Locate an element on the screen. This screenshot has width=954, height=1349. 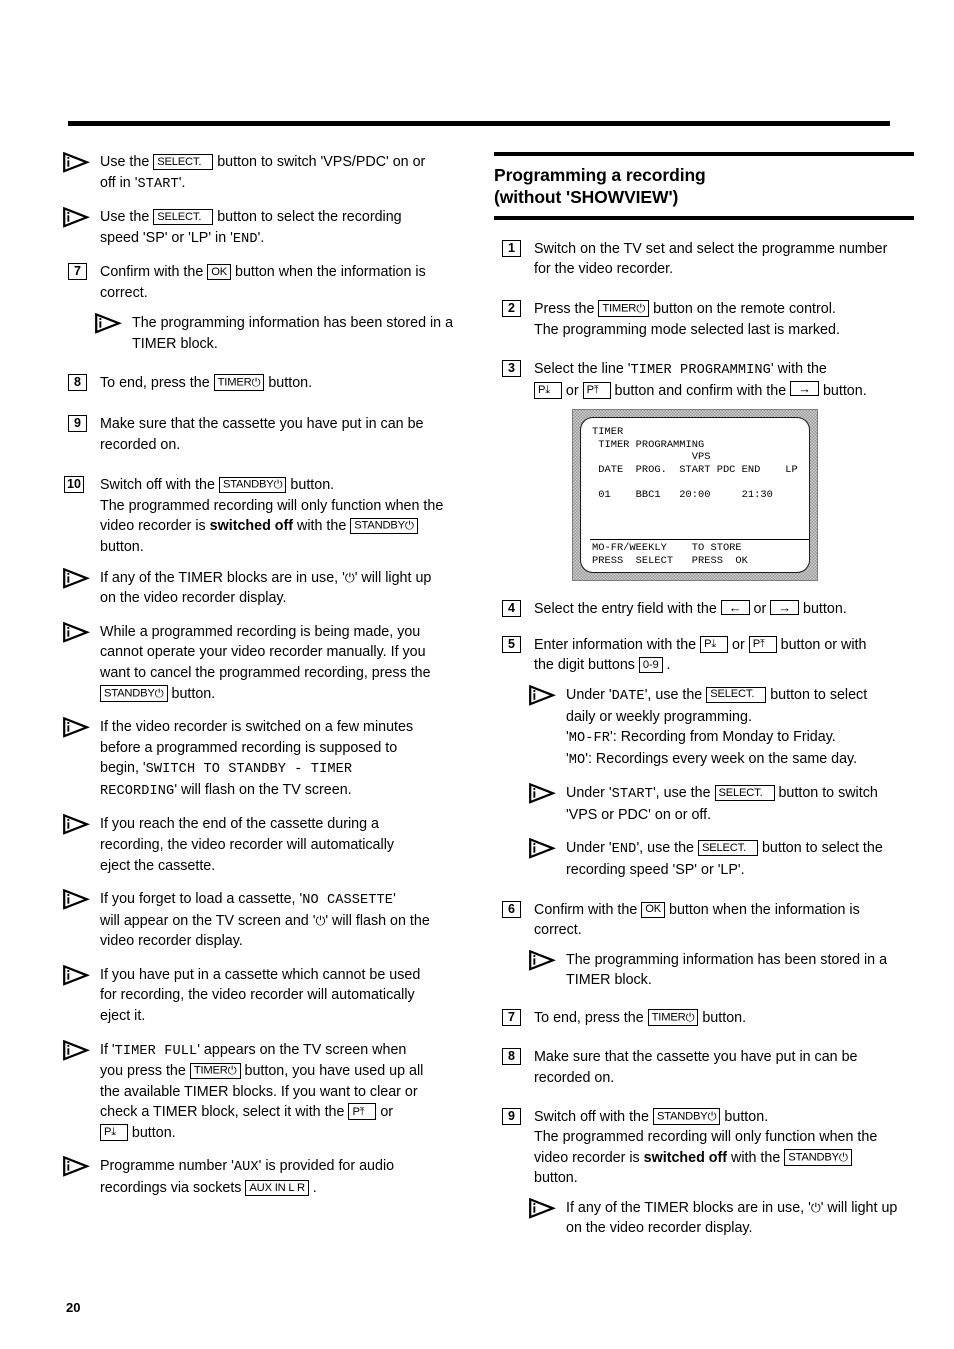
osd-word: MO-FR is located at coordinates (589, 739).